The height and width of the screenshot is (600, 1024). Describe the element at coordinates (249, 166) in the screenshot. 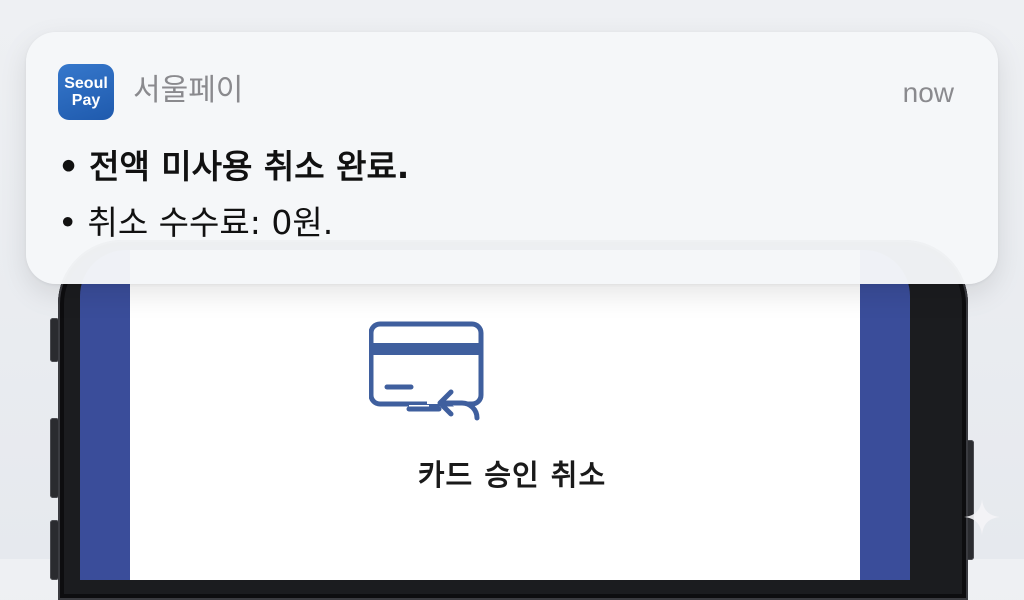

I see `message-text: 전액 미사용 취소 완료.` at that location.